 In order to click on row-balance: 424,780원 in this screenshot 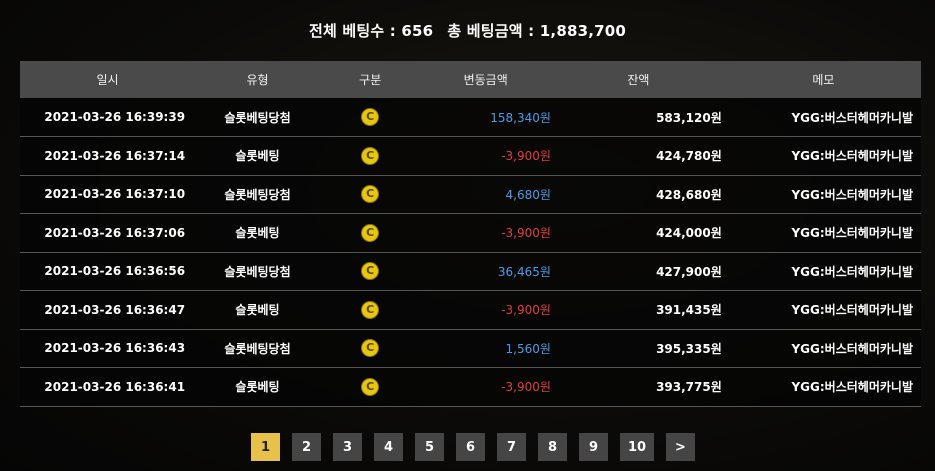, I will do `click(689, 156)`.